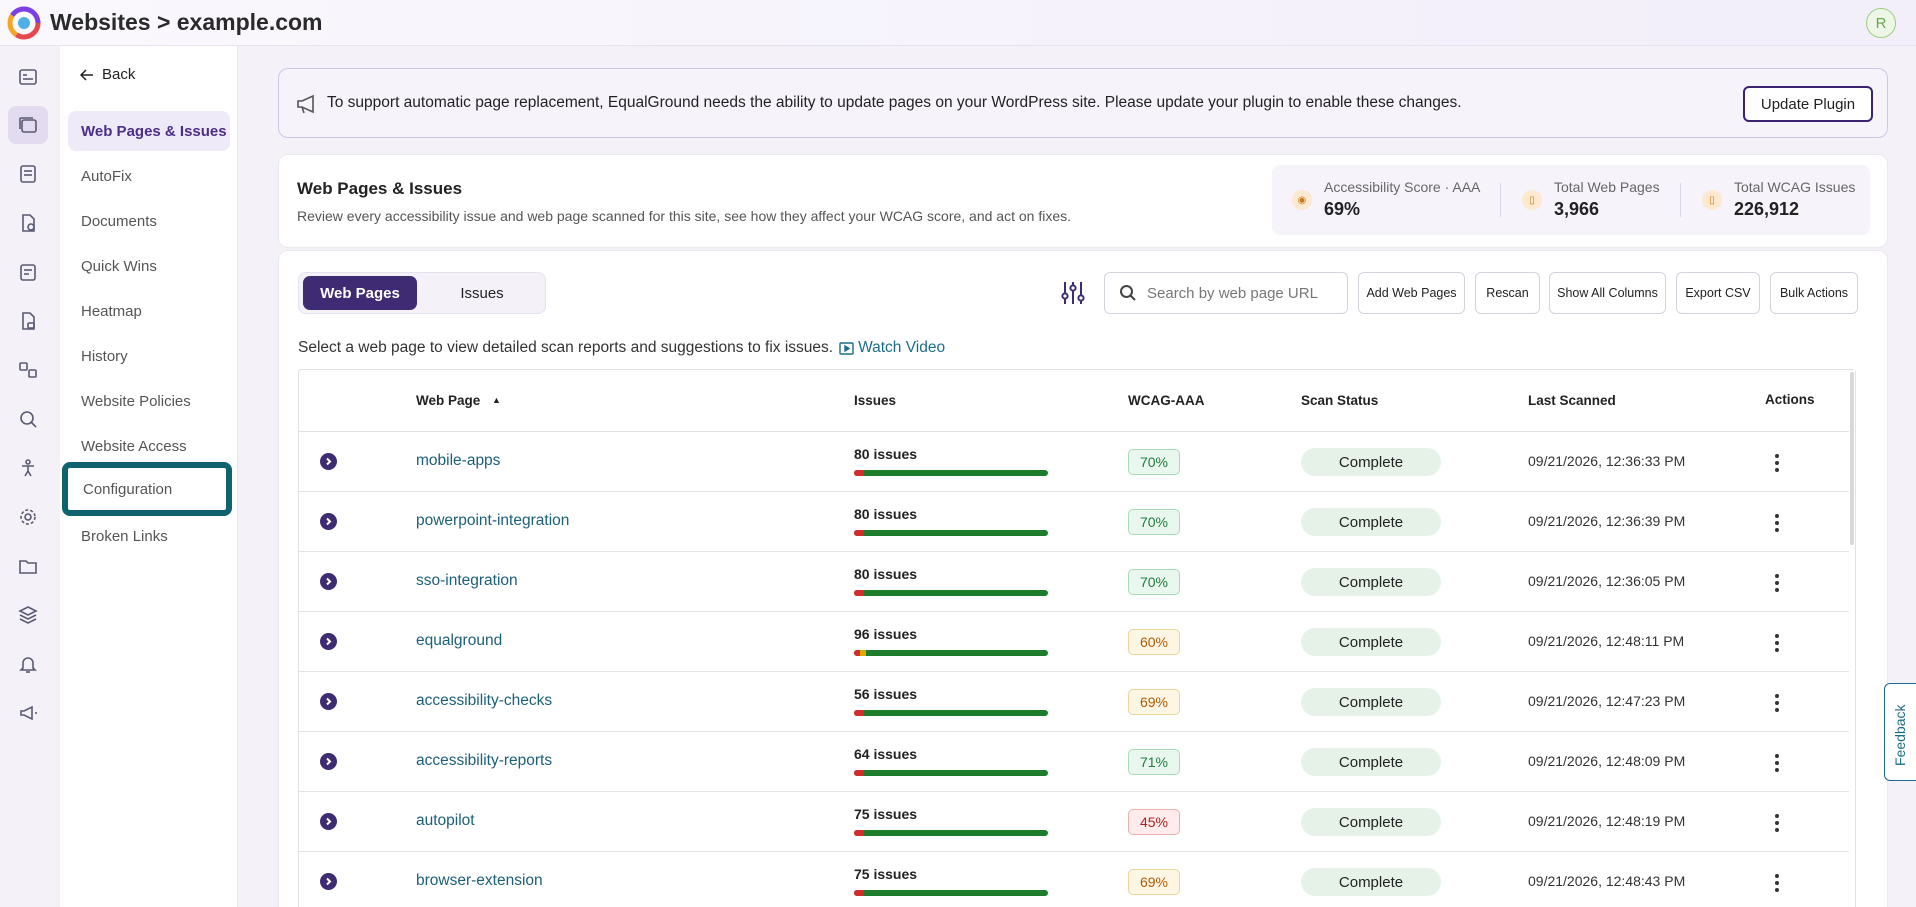  I want to click on web-page-link: equalground, so click(459, 641).